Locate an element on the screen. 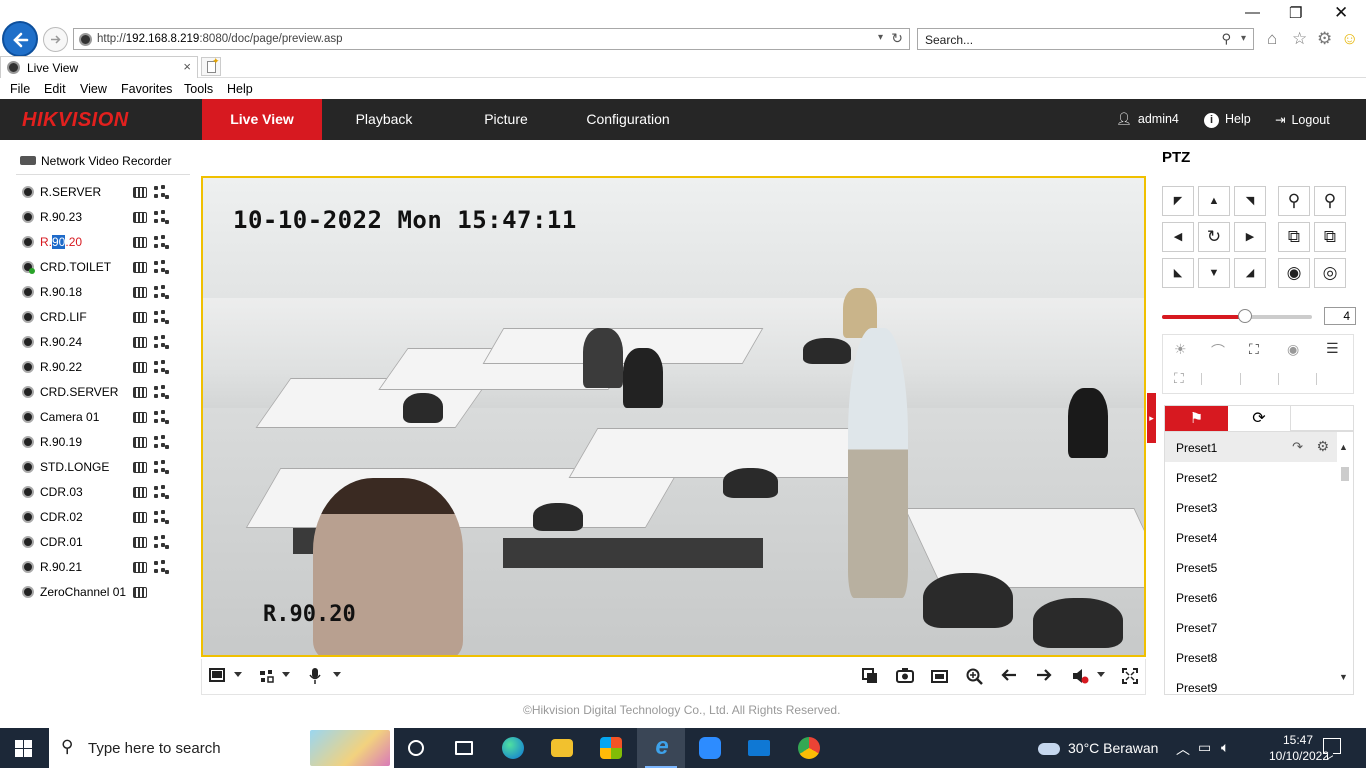  window-minimize-button: — is located at coordinates (1252, 12).